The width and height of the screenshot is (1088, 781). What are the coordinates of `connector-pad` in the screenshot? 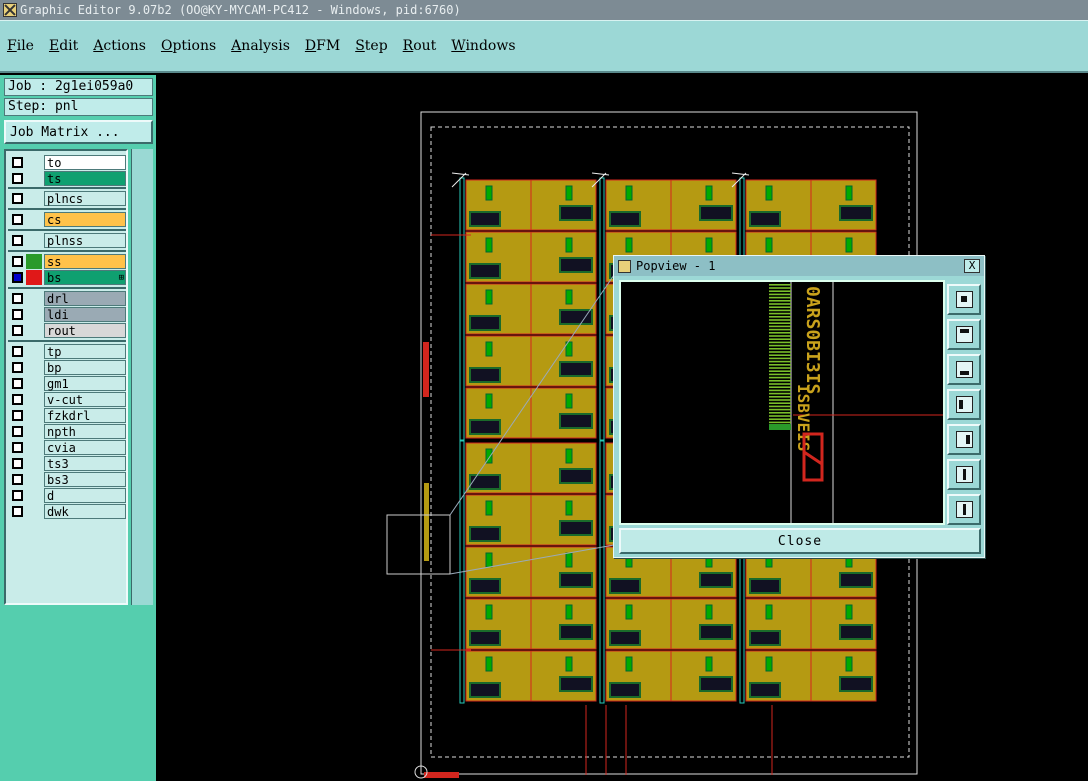 It's located at (485, 323).